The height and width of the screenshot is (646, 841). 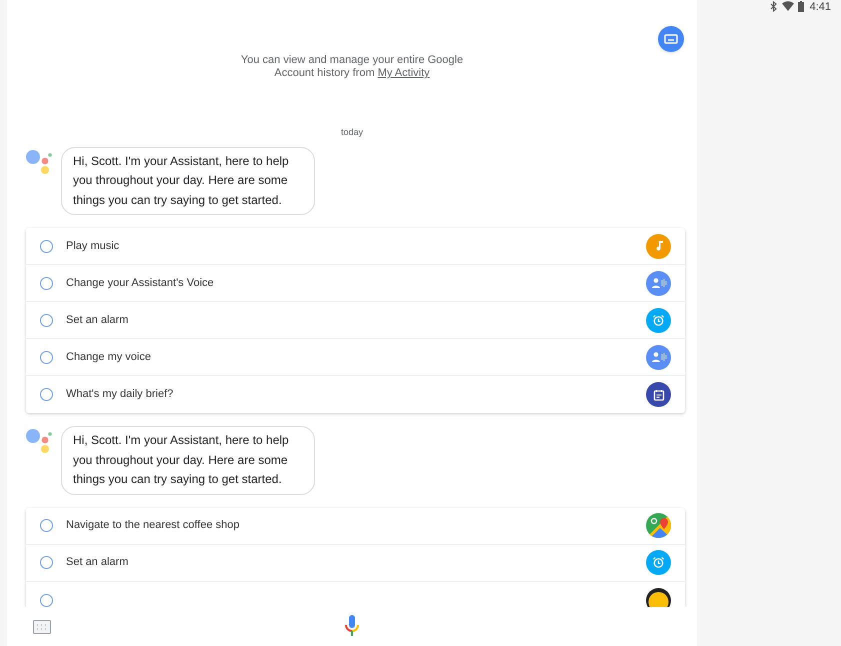 What do you see at coordinates (120, 394) in the screenshot?
I see `suggestion-label: What's my daily brief?` at bounding box center [120, 394].